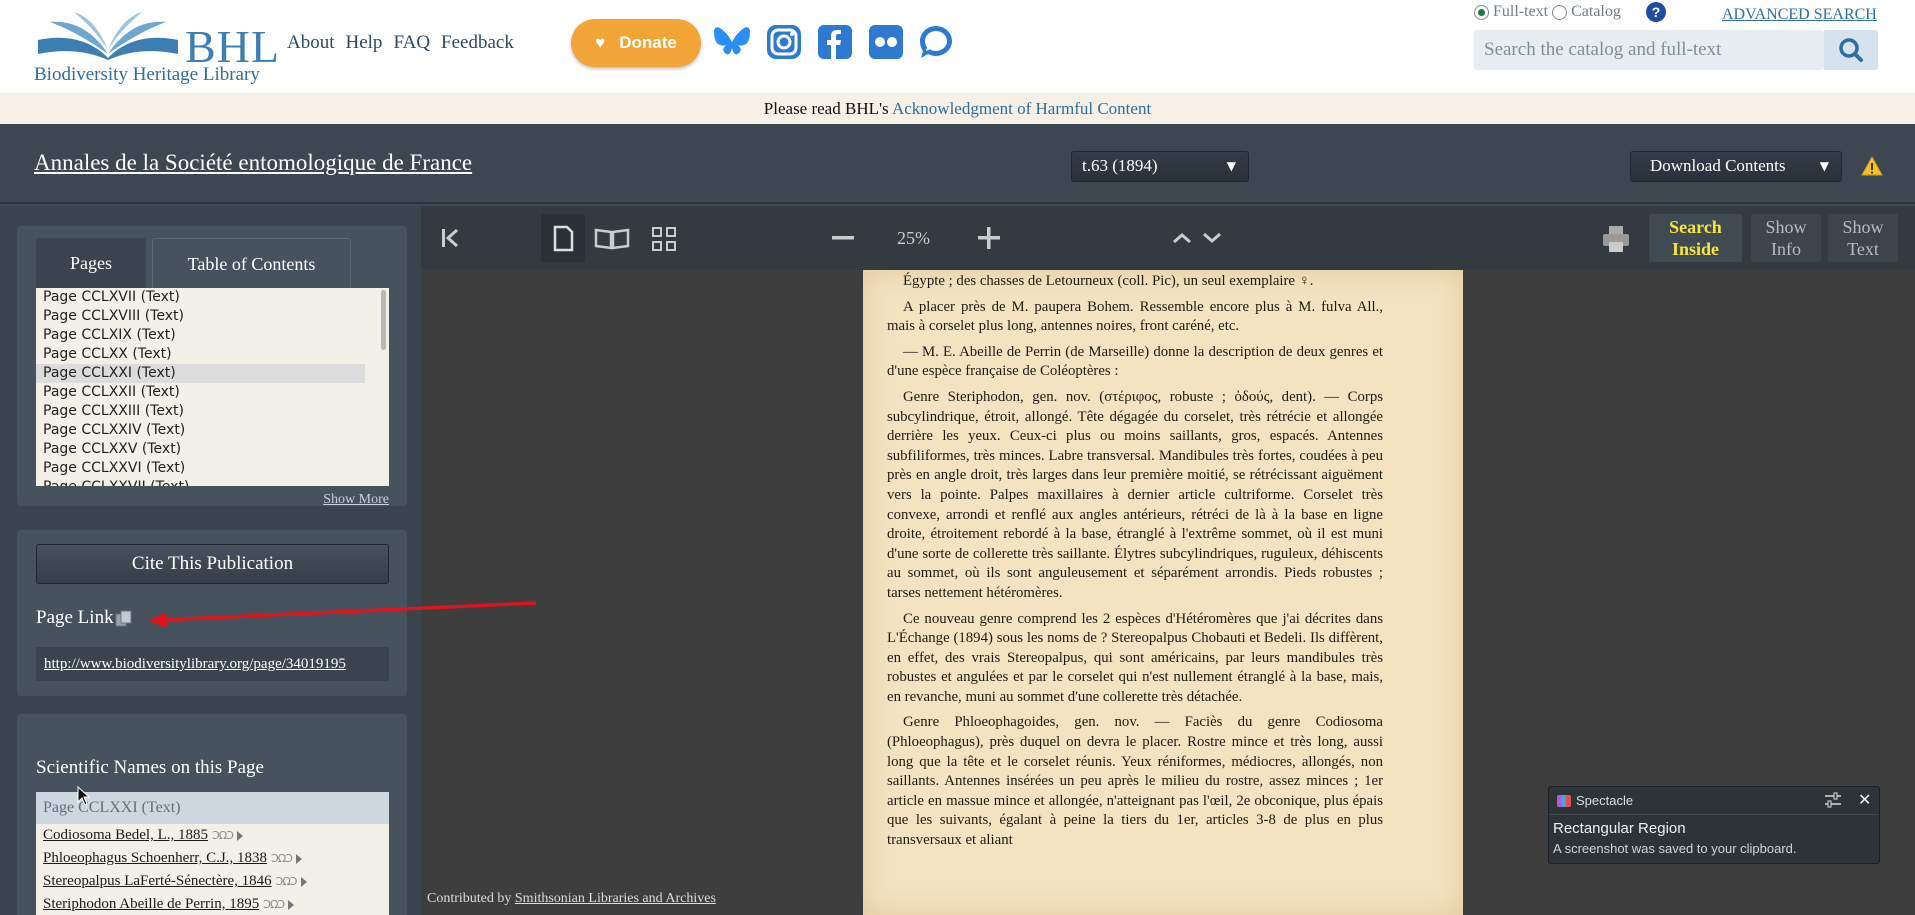  I want to click on bluesky-icon, so click(732, 42).